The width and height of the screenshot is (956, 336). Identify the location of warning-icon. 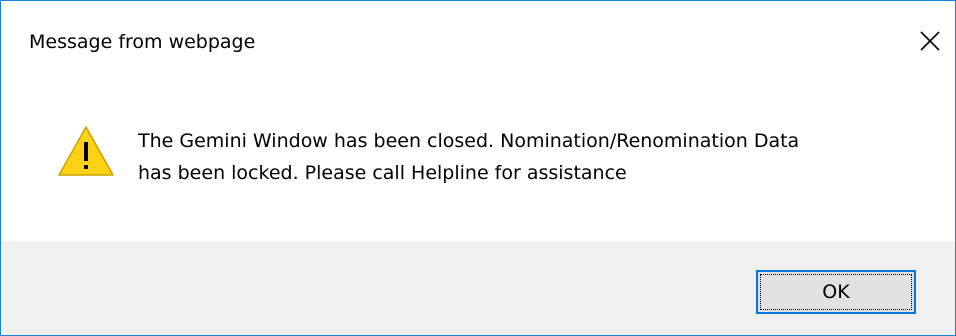
(86, 151).